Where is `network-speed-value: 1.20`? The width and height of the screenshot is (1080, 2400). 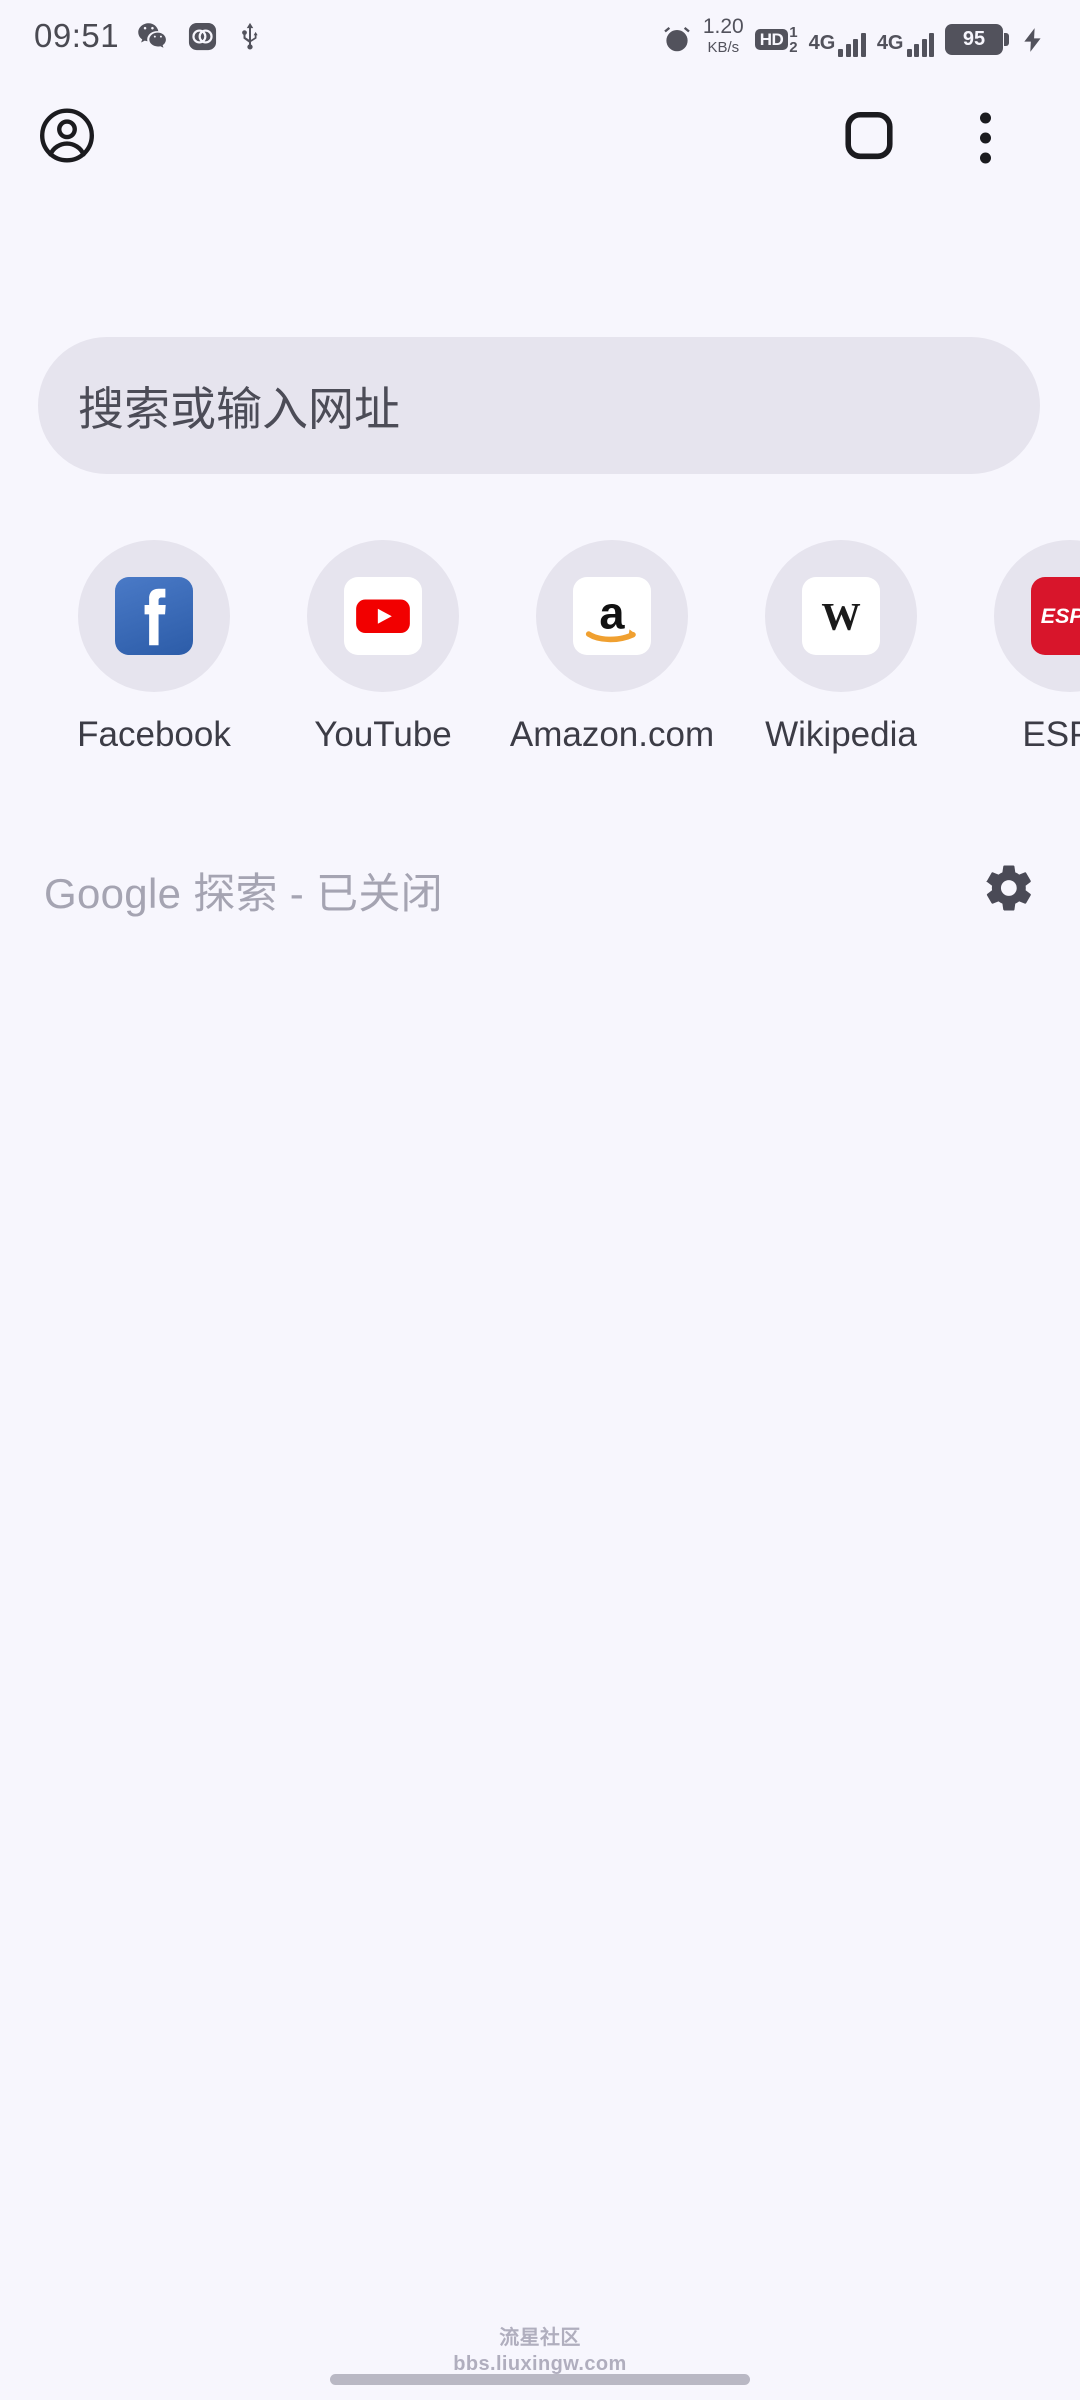
network-speed-value: 1.20 is located at coordinates (723, 26).